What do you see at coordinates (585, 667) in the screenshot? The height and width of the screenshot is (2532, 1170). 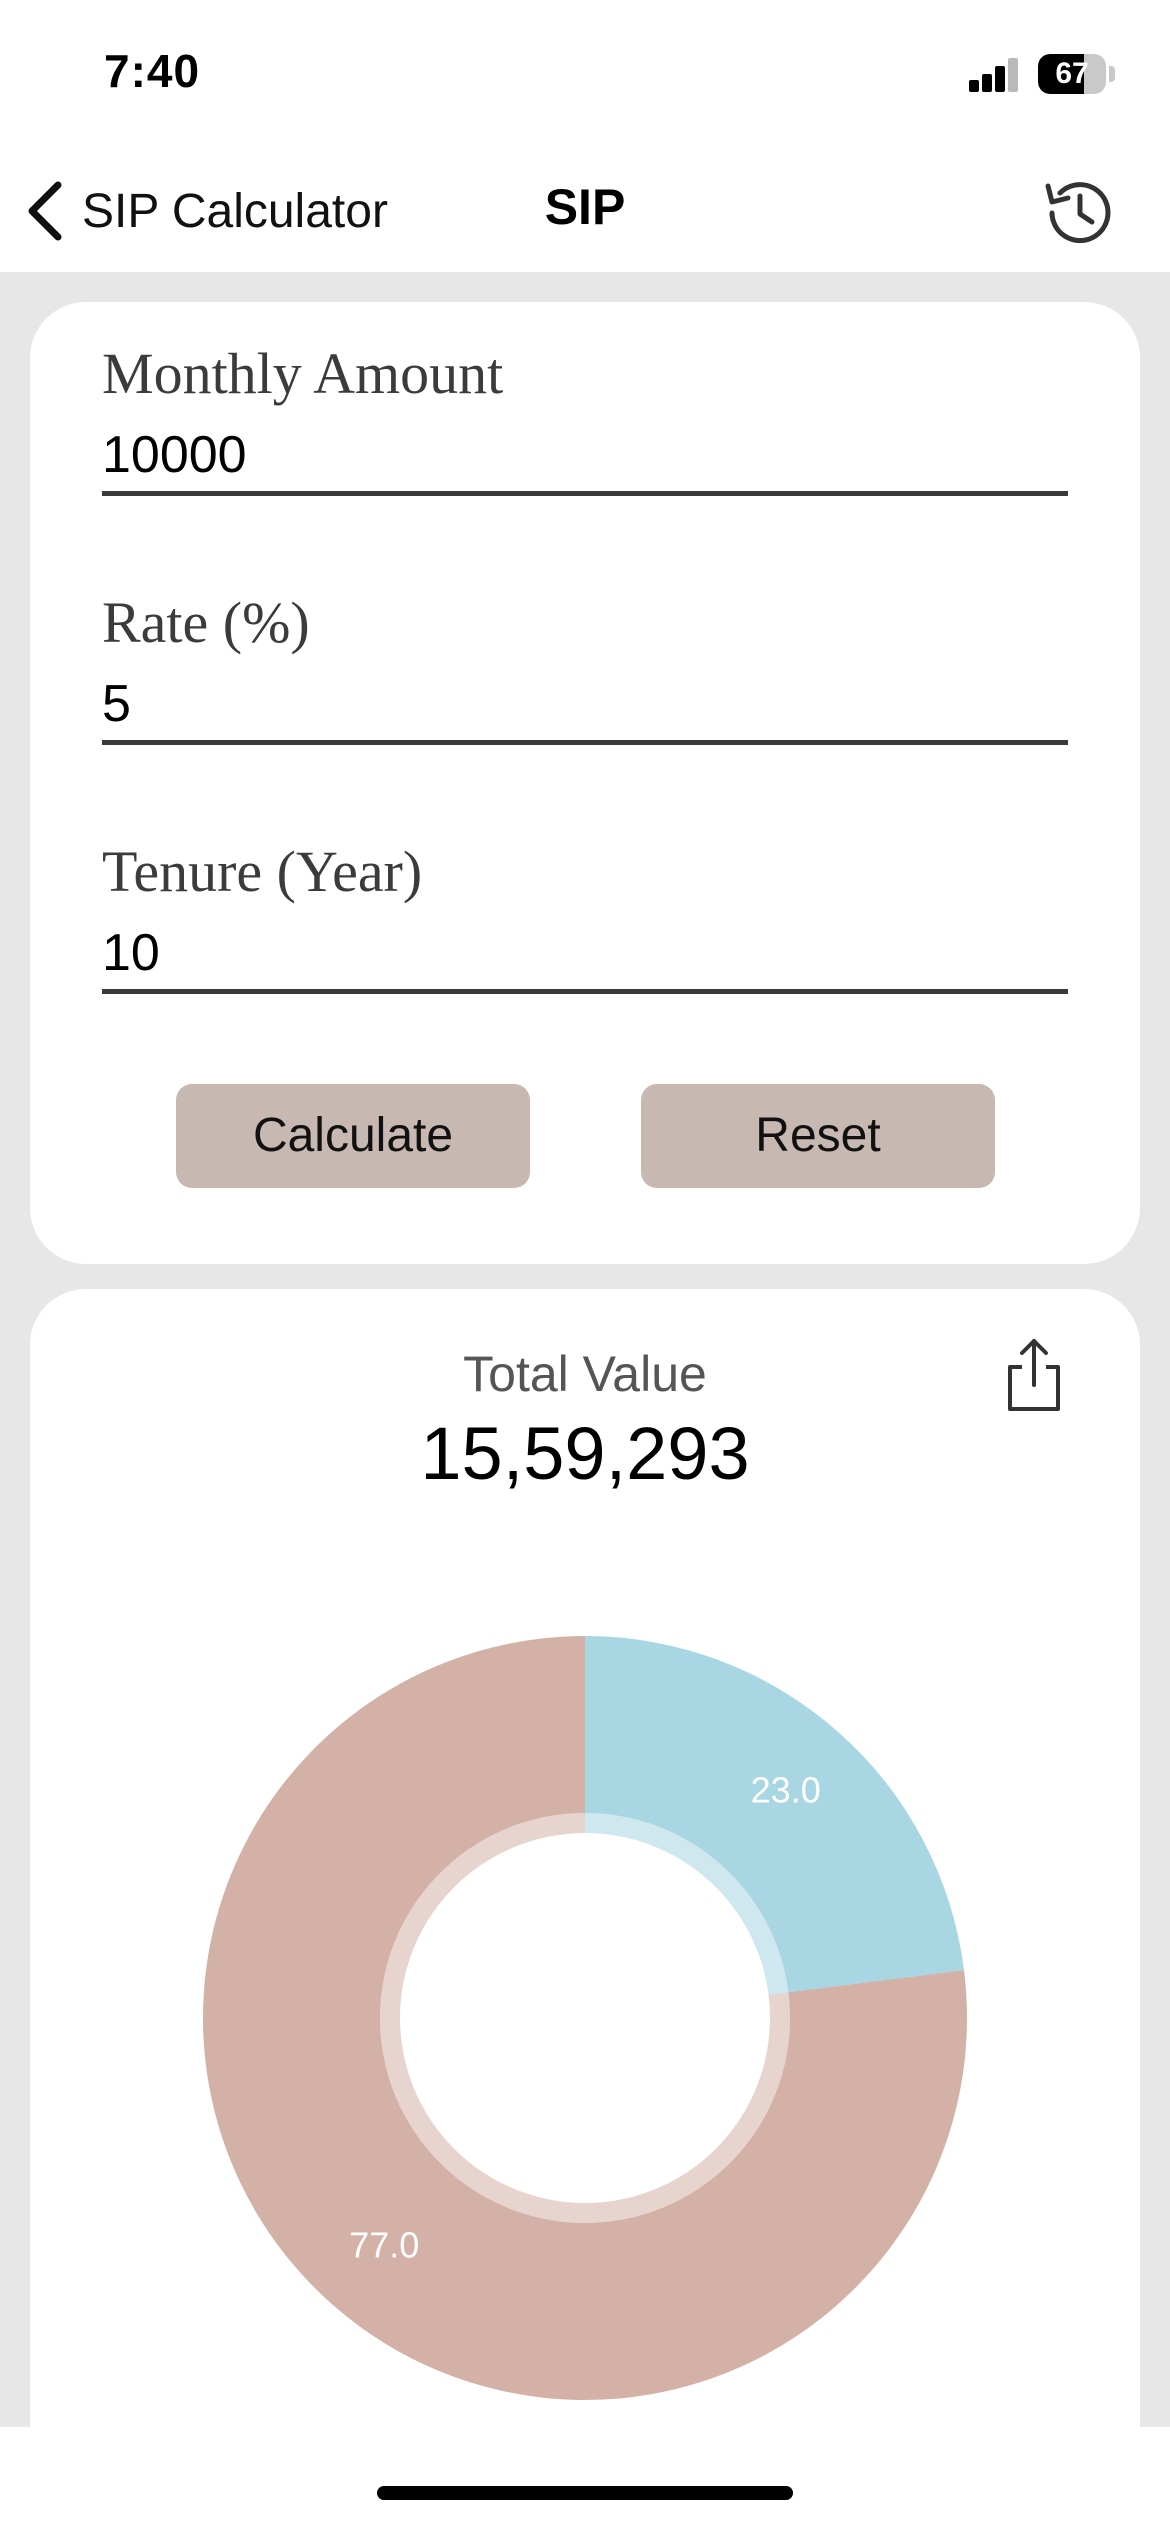 I see `rate-field: Rate (%)` at bounding box center [585, 667].